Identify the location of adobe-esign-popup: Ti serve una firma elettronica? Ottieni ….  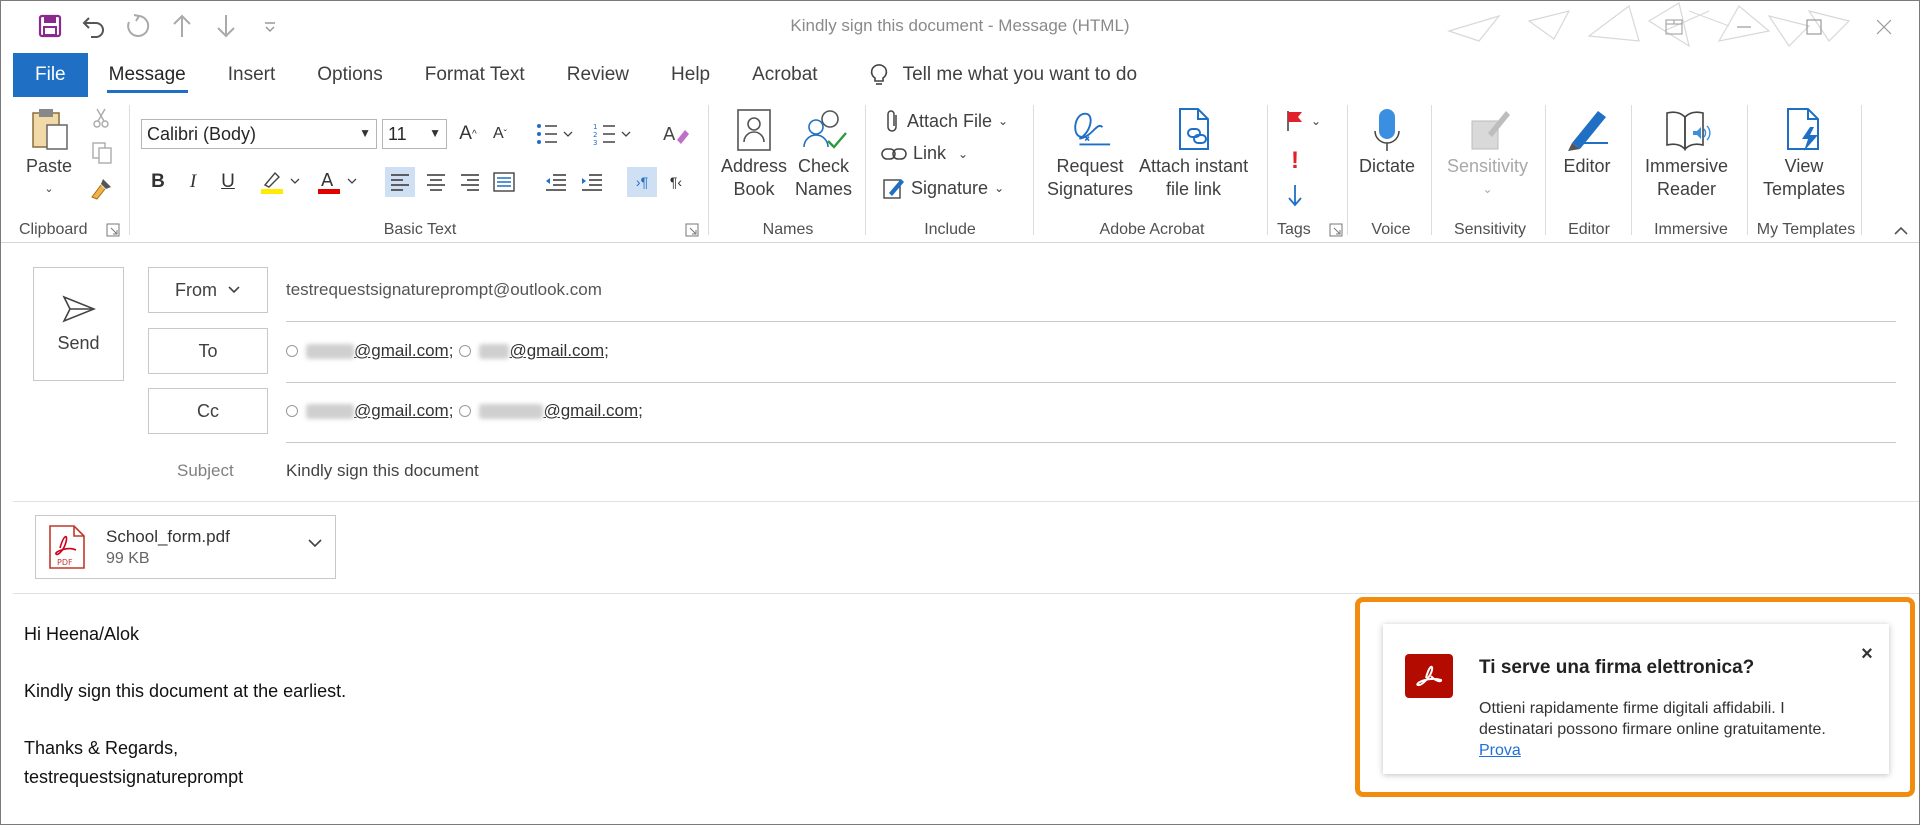
(1636, 699).